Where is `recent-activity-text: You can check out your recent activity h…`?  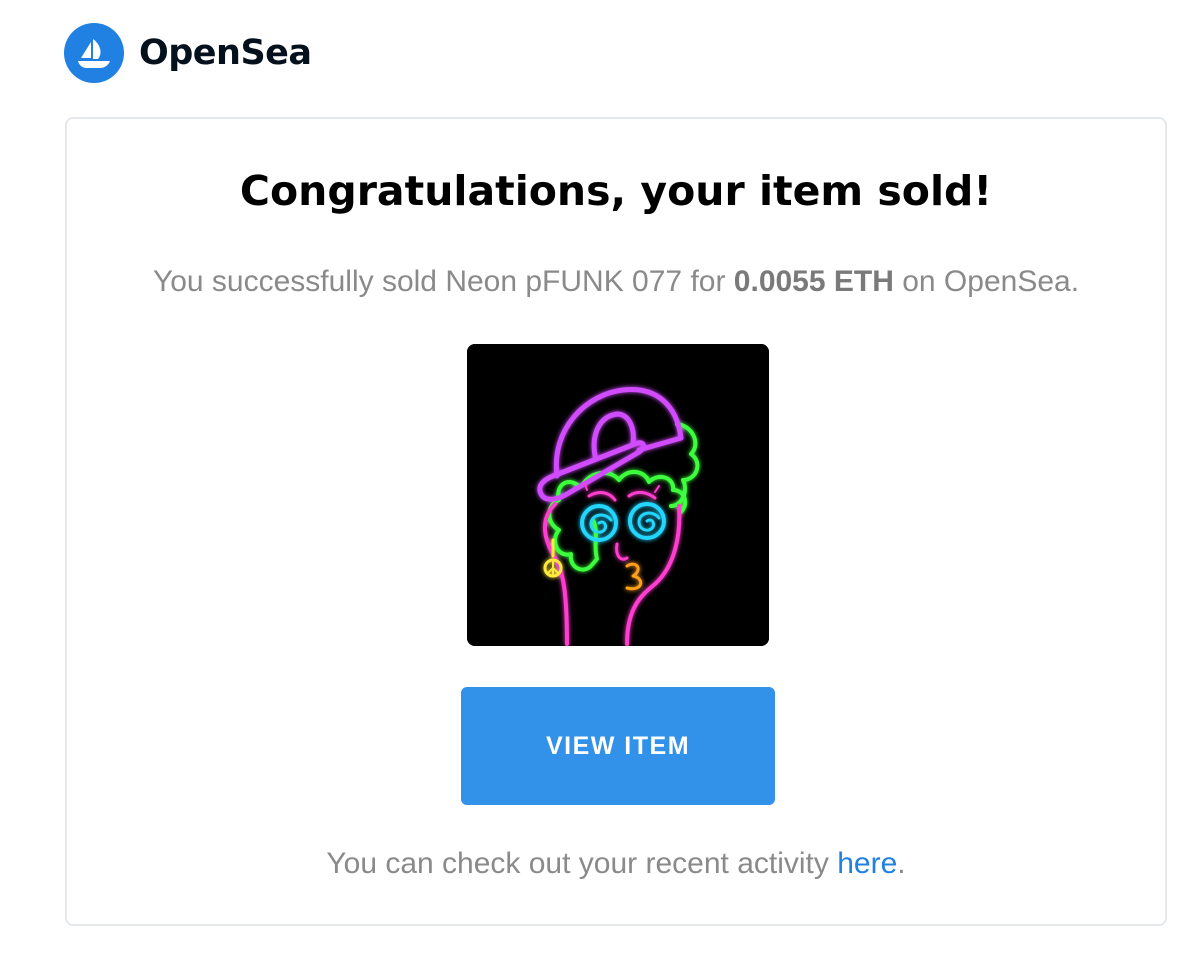
recent-activity-text: You can check out your recent activity h… is located at coordinates (616, 864).